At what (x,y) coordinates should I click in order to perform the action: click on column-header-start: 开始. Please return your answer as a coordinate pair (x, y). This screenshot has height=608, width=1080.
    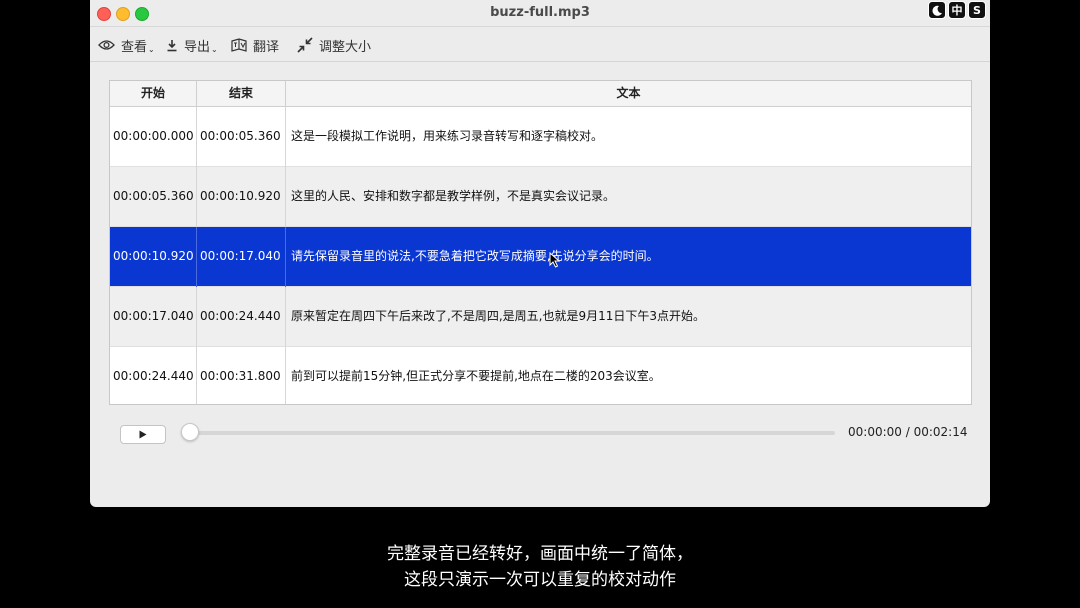
    Looking at the image, I should click on (153, 93).